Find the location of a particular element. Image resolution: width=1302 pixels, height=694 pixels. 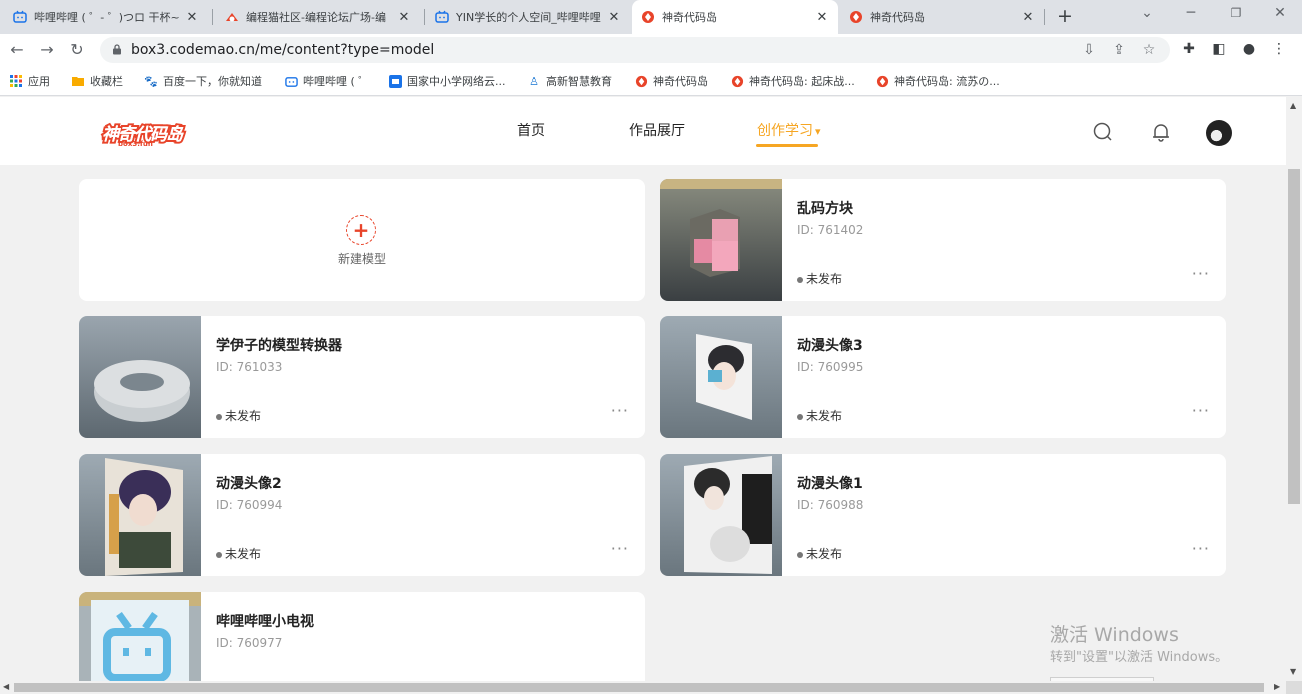

new-model-label: 新建模型 is located at coordinates (361, 259).